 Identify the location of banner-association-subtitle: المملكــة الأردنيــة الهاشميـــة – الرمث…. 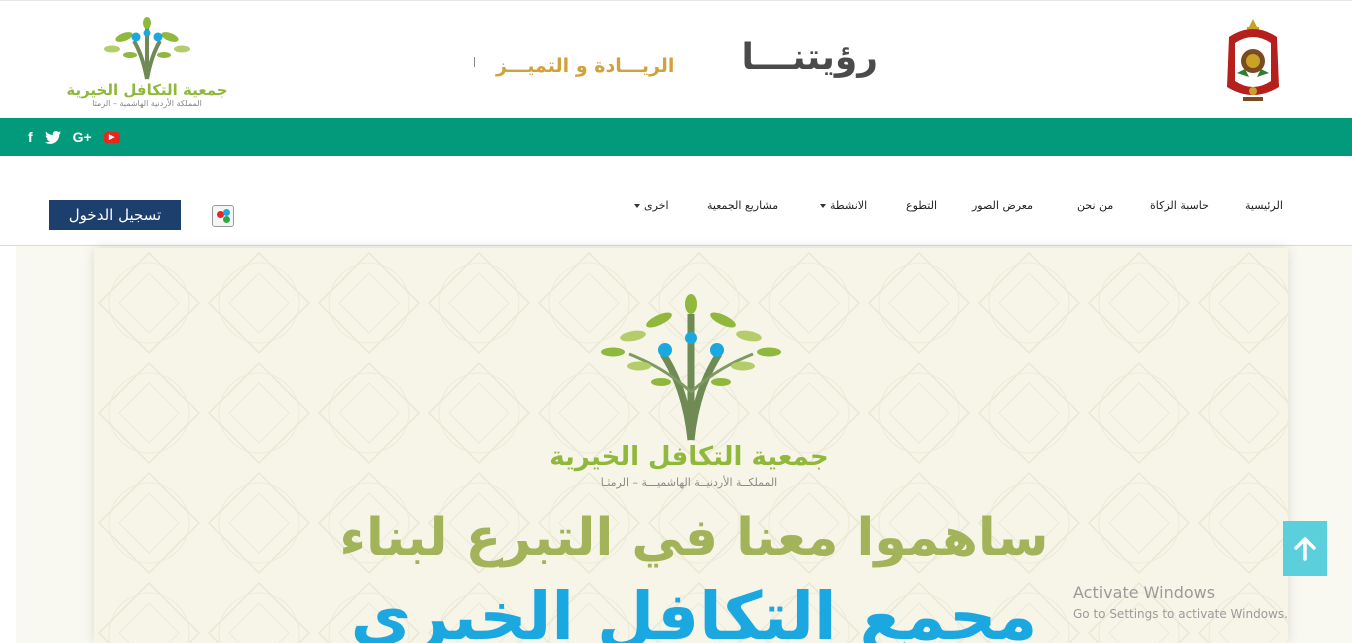
(689, 482).